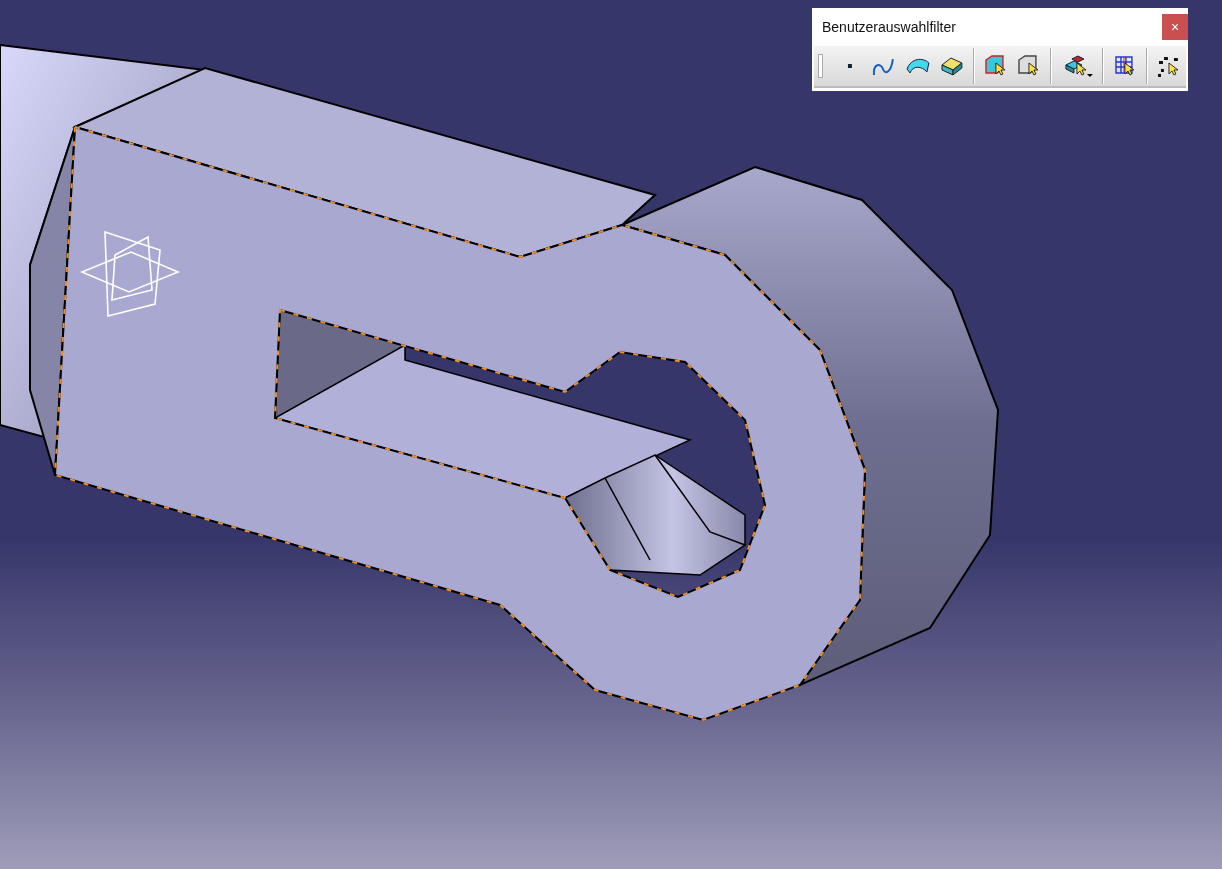 Image resolution: width=1222 pixels, height=869 pixels. I want to click on close-button: ×, so click(1175, 27).